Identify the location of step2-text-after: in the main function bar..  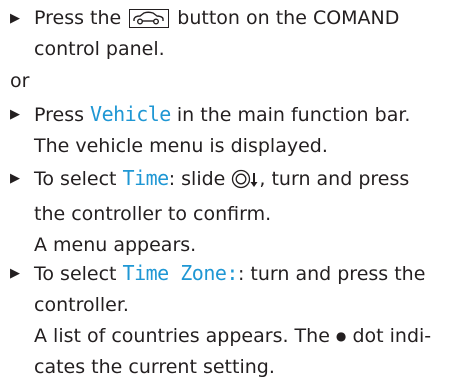
(290, 115).